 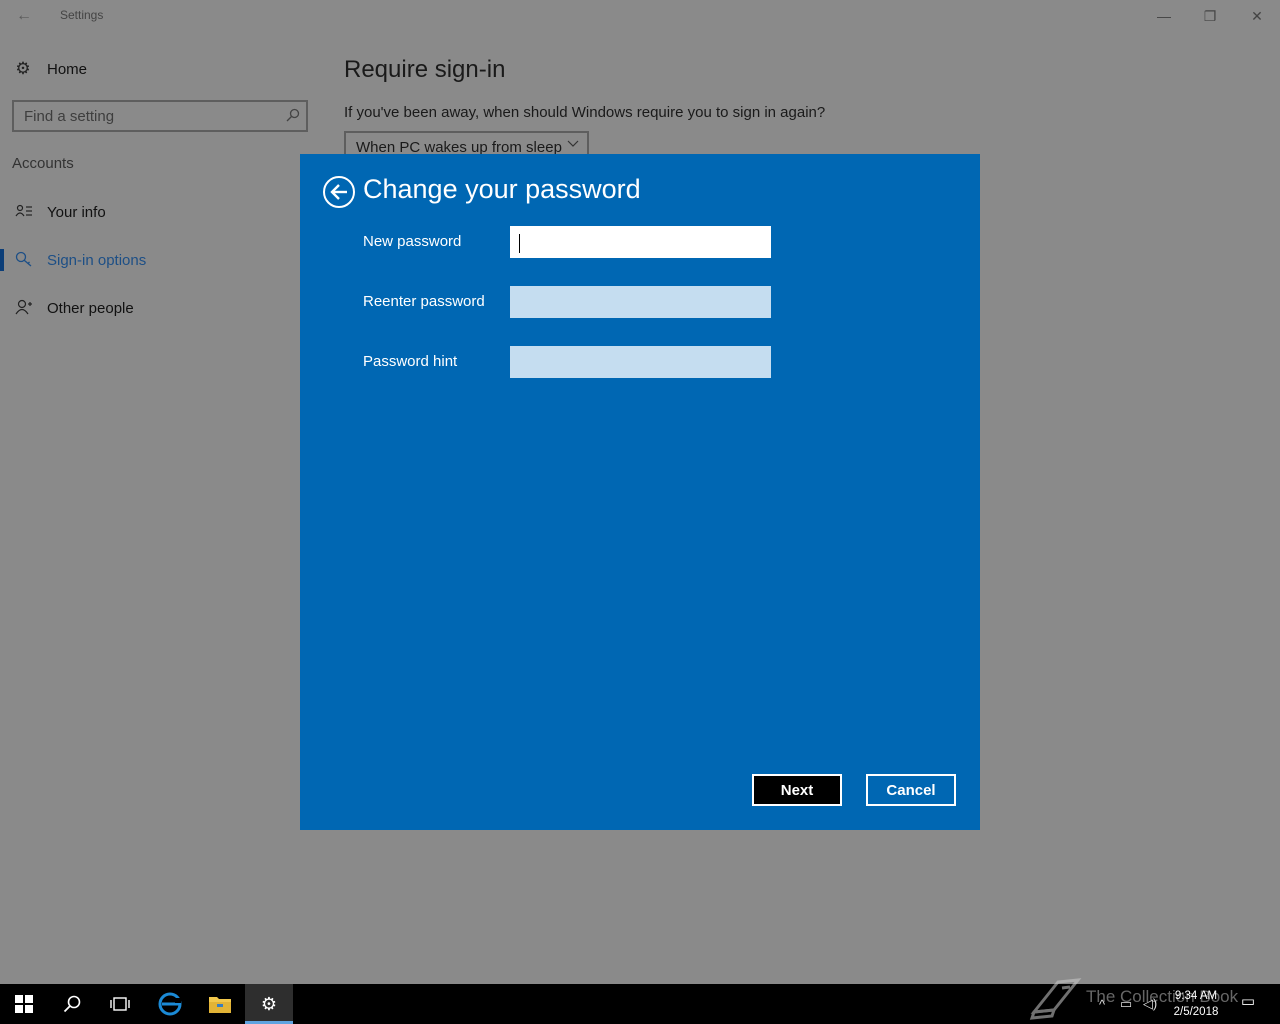 What do you see at coordinates (640, 302) in the screenshot?
I see `reenter-password-field` at bounding box center [640, 302].